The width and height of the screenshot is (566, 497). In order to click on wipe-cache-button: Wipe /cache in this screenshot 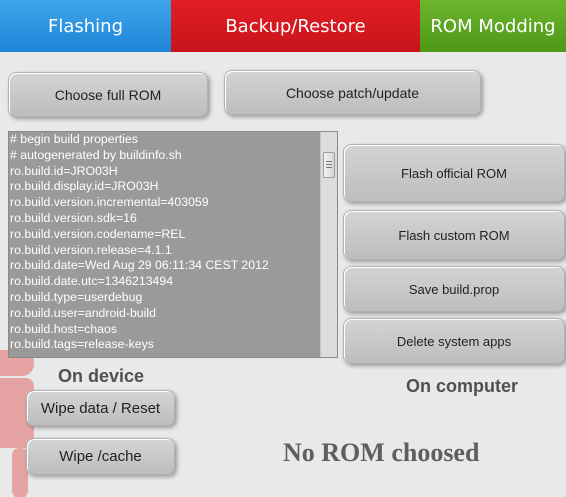, I will do `click(100, 456)`.